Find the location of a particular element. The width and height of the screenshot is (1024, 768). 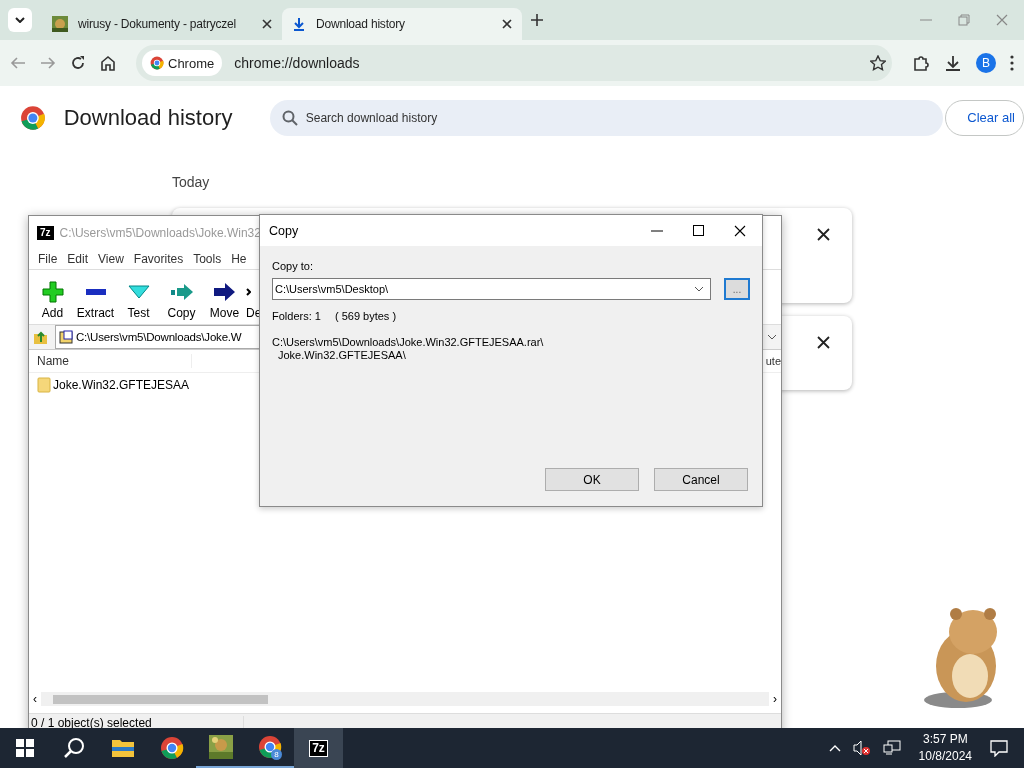

dropdown-icon is located at coordinates (772, 337).